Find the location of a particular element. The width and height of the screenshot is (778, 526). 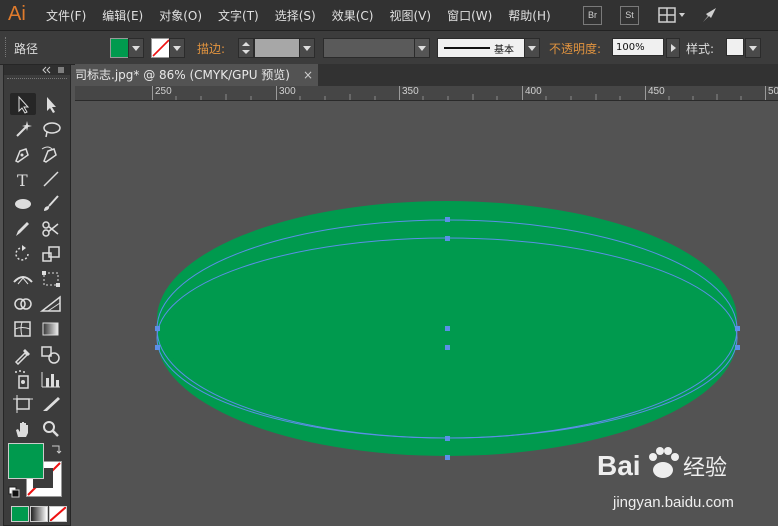

type-tool-icon: T is located at coordinates (23, 179).